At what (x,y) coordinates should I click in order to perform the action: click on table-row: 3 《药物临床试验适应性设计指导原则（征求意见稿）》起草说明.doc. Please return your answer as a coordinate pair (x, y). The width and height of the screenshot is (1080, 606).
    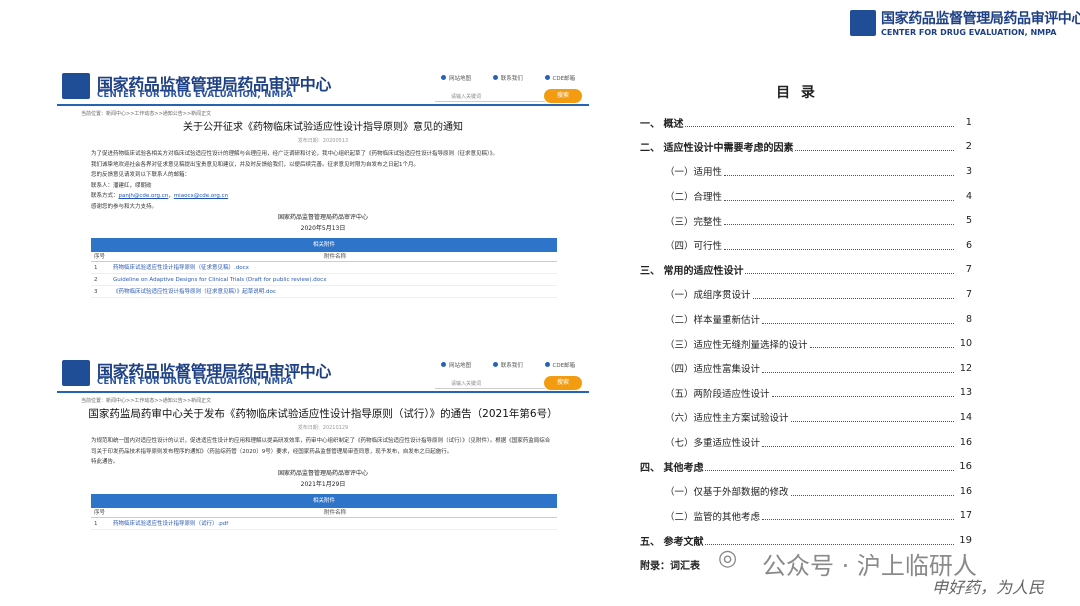
    Looking at the image, I should click on (324, 292).